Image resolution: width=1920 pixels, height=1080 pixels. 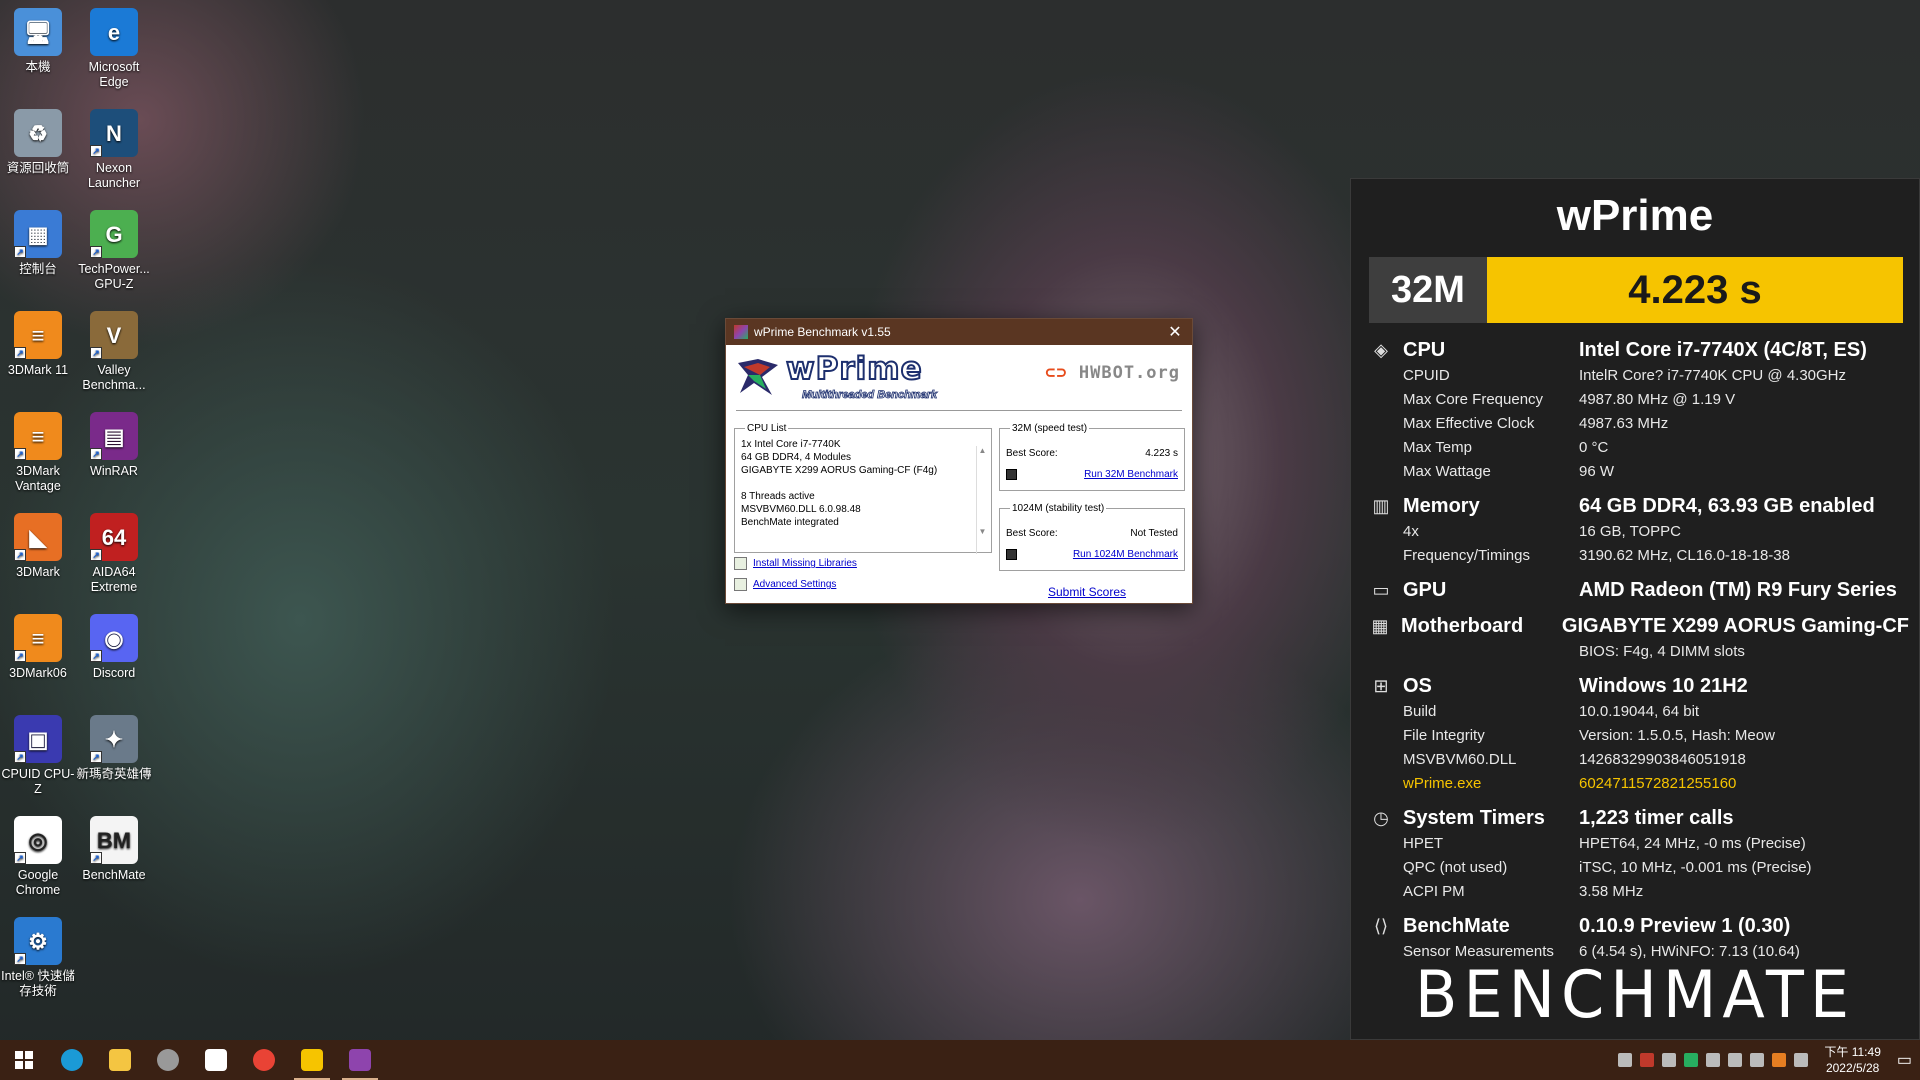 What do you see at coordinates (1904, 1060) in the screenshot?
I see `notification-icon: ▭` at bounding box center [1904, 1060].